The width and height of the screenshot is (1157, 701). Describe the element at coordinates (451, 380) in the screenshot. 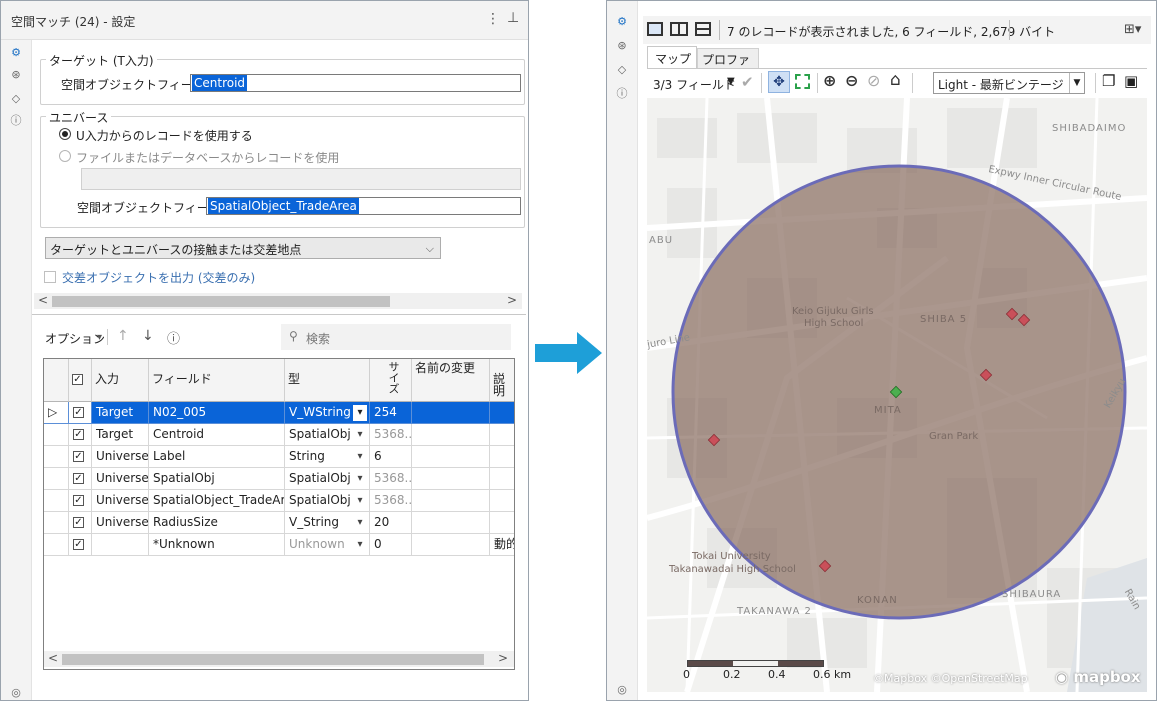

I see `grid-header-rename: 名前の変更` at that location.